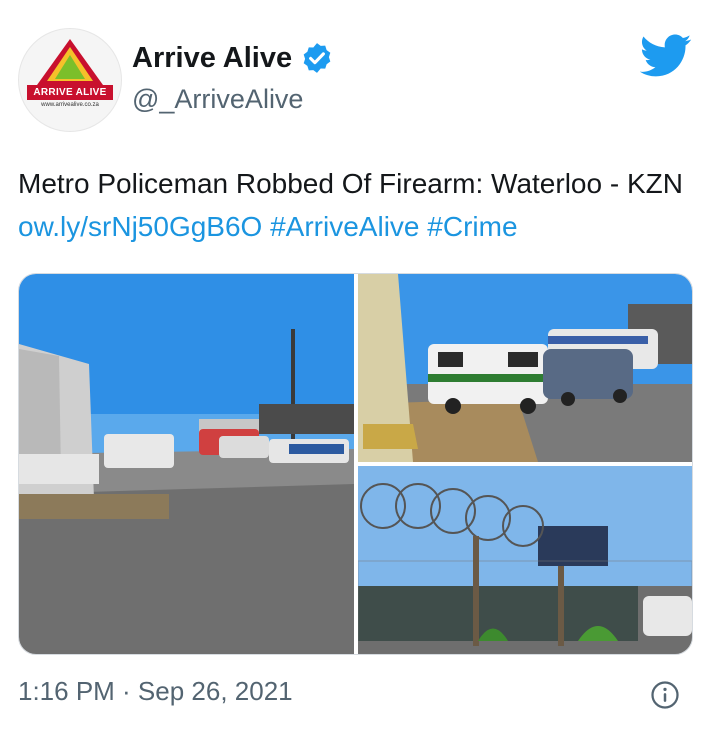  Describe the element at coordinates (70, 92) in the screenshot. I see `avatar-brand-text: ARRIVE ALIVE` at that location.